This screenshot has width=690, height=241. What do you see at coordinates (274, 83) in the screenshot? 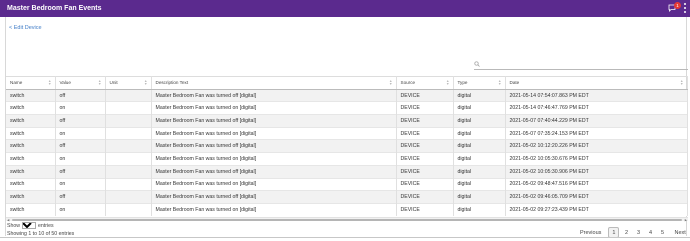
I see `column-header-description: Description Text ▲ ▼` at bounding box center [274, 83].